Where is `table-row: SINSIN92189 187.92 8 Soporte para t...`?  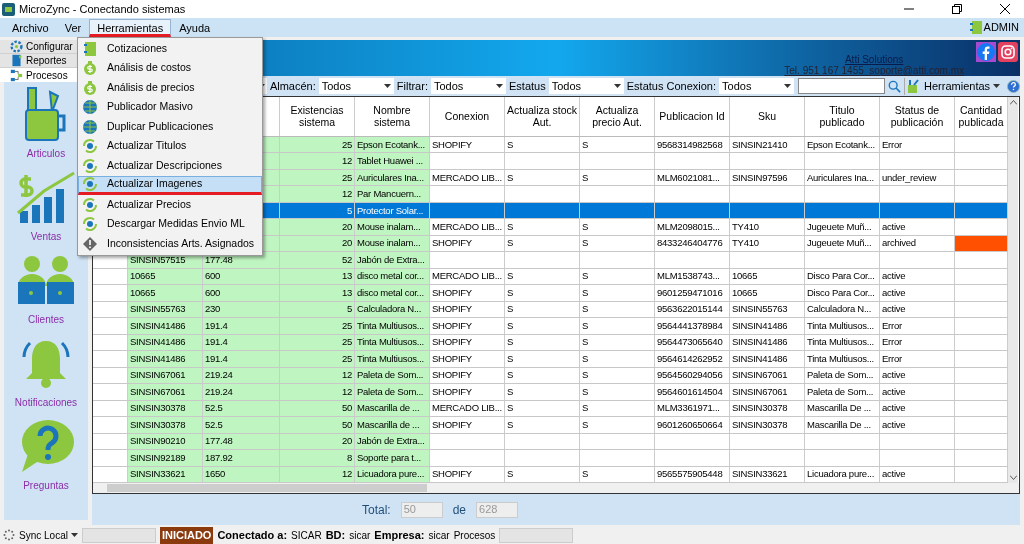
table-row: SINSIN92189 187.92 8 Soporte para t... is located at coordinates (550, 458).